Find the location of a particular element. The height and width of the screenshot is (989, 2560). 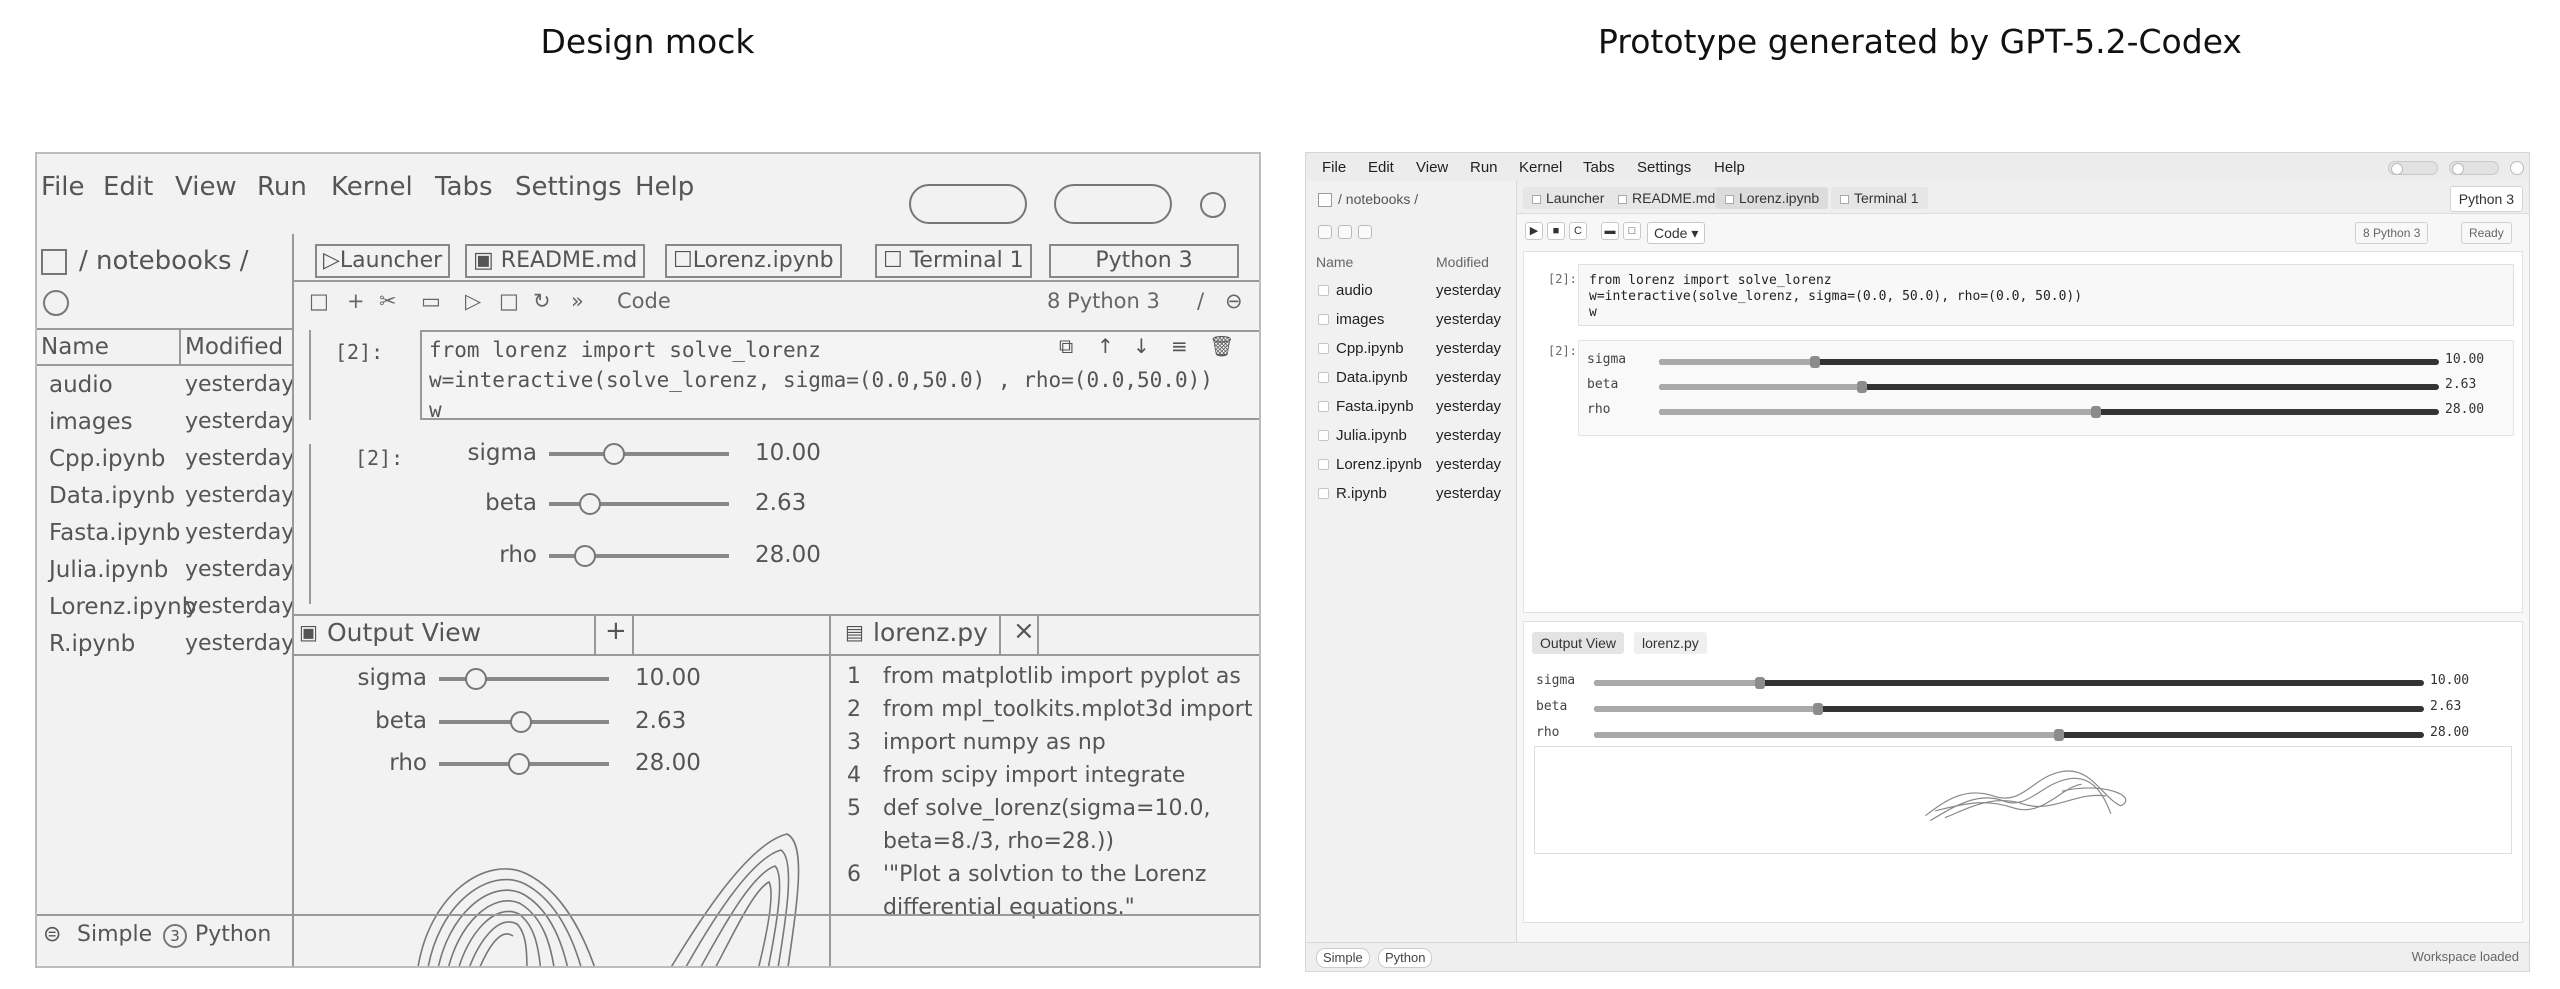

mock-status-simple: Simple is located at coordinates (114, 934).